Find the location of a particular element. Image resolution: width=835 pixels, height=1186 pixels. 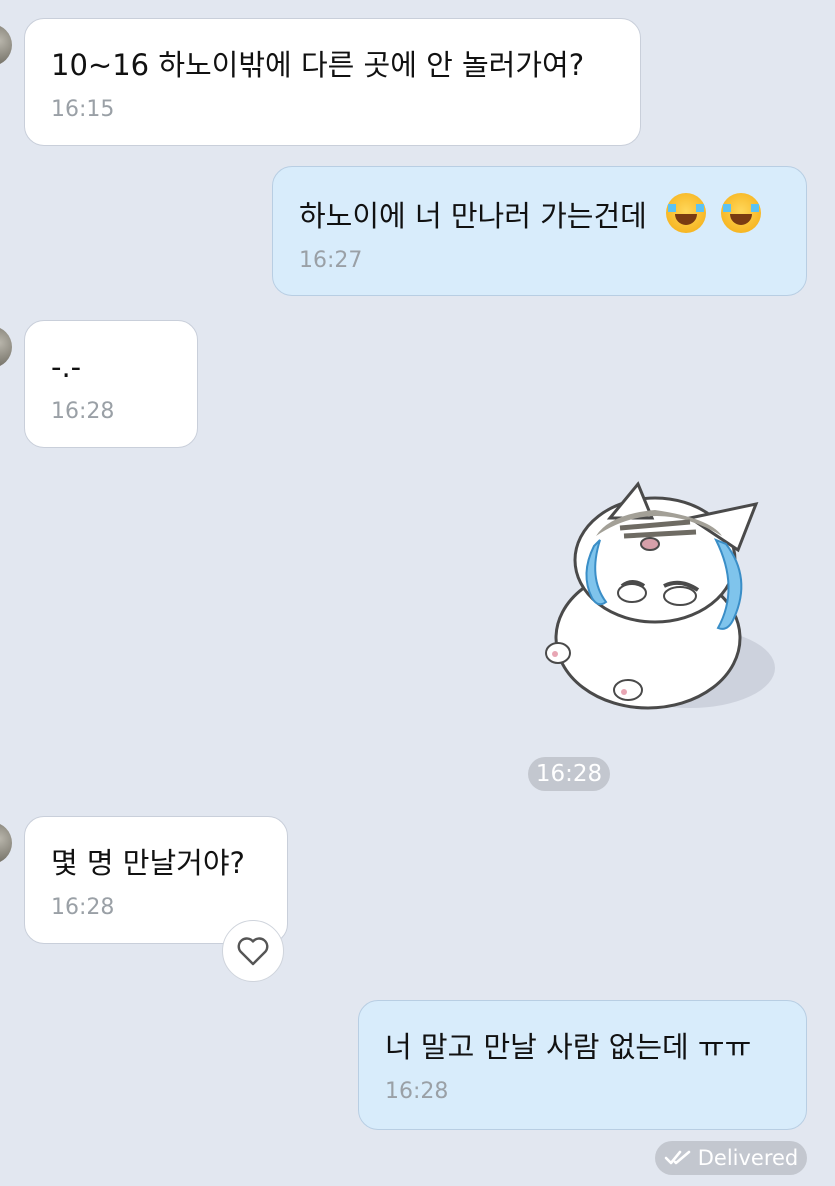

double-check-icon is located at coordinates (677, 1157).